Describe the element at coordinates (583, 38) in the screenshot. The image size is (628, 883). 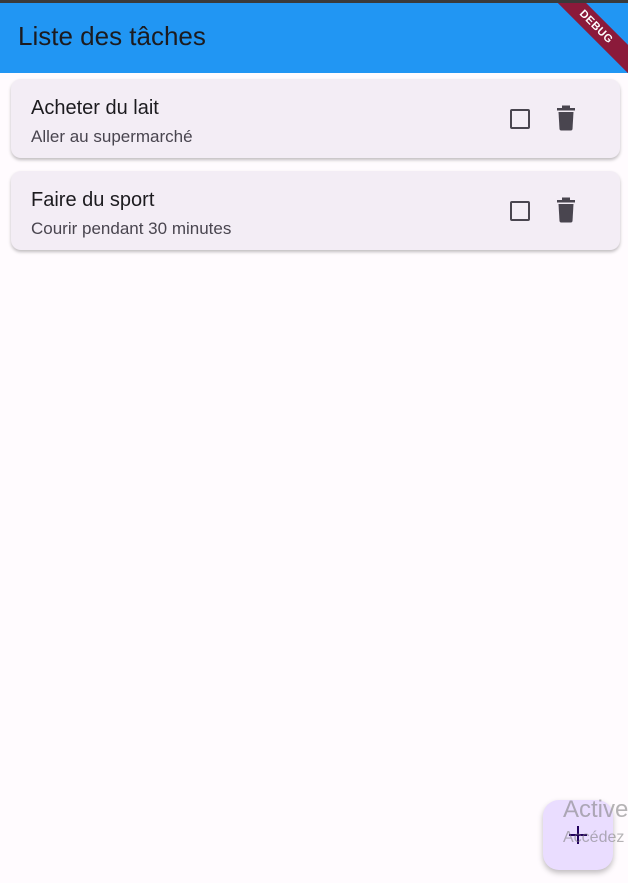
I see `debug-banner: DEBUG` at that location.